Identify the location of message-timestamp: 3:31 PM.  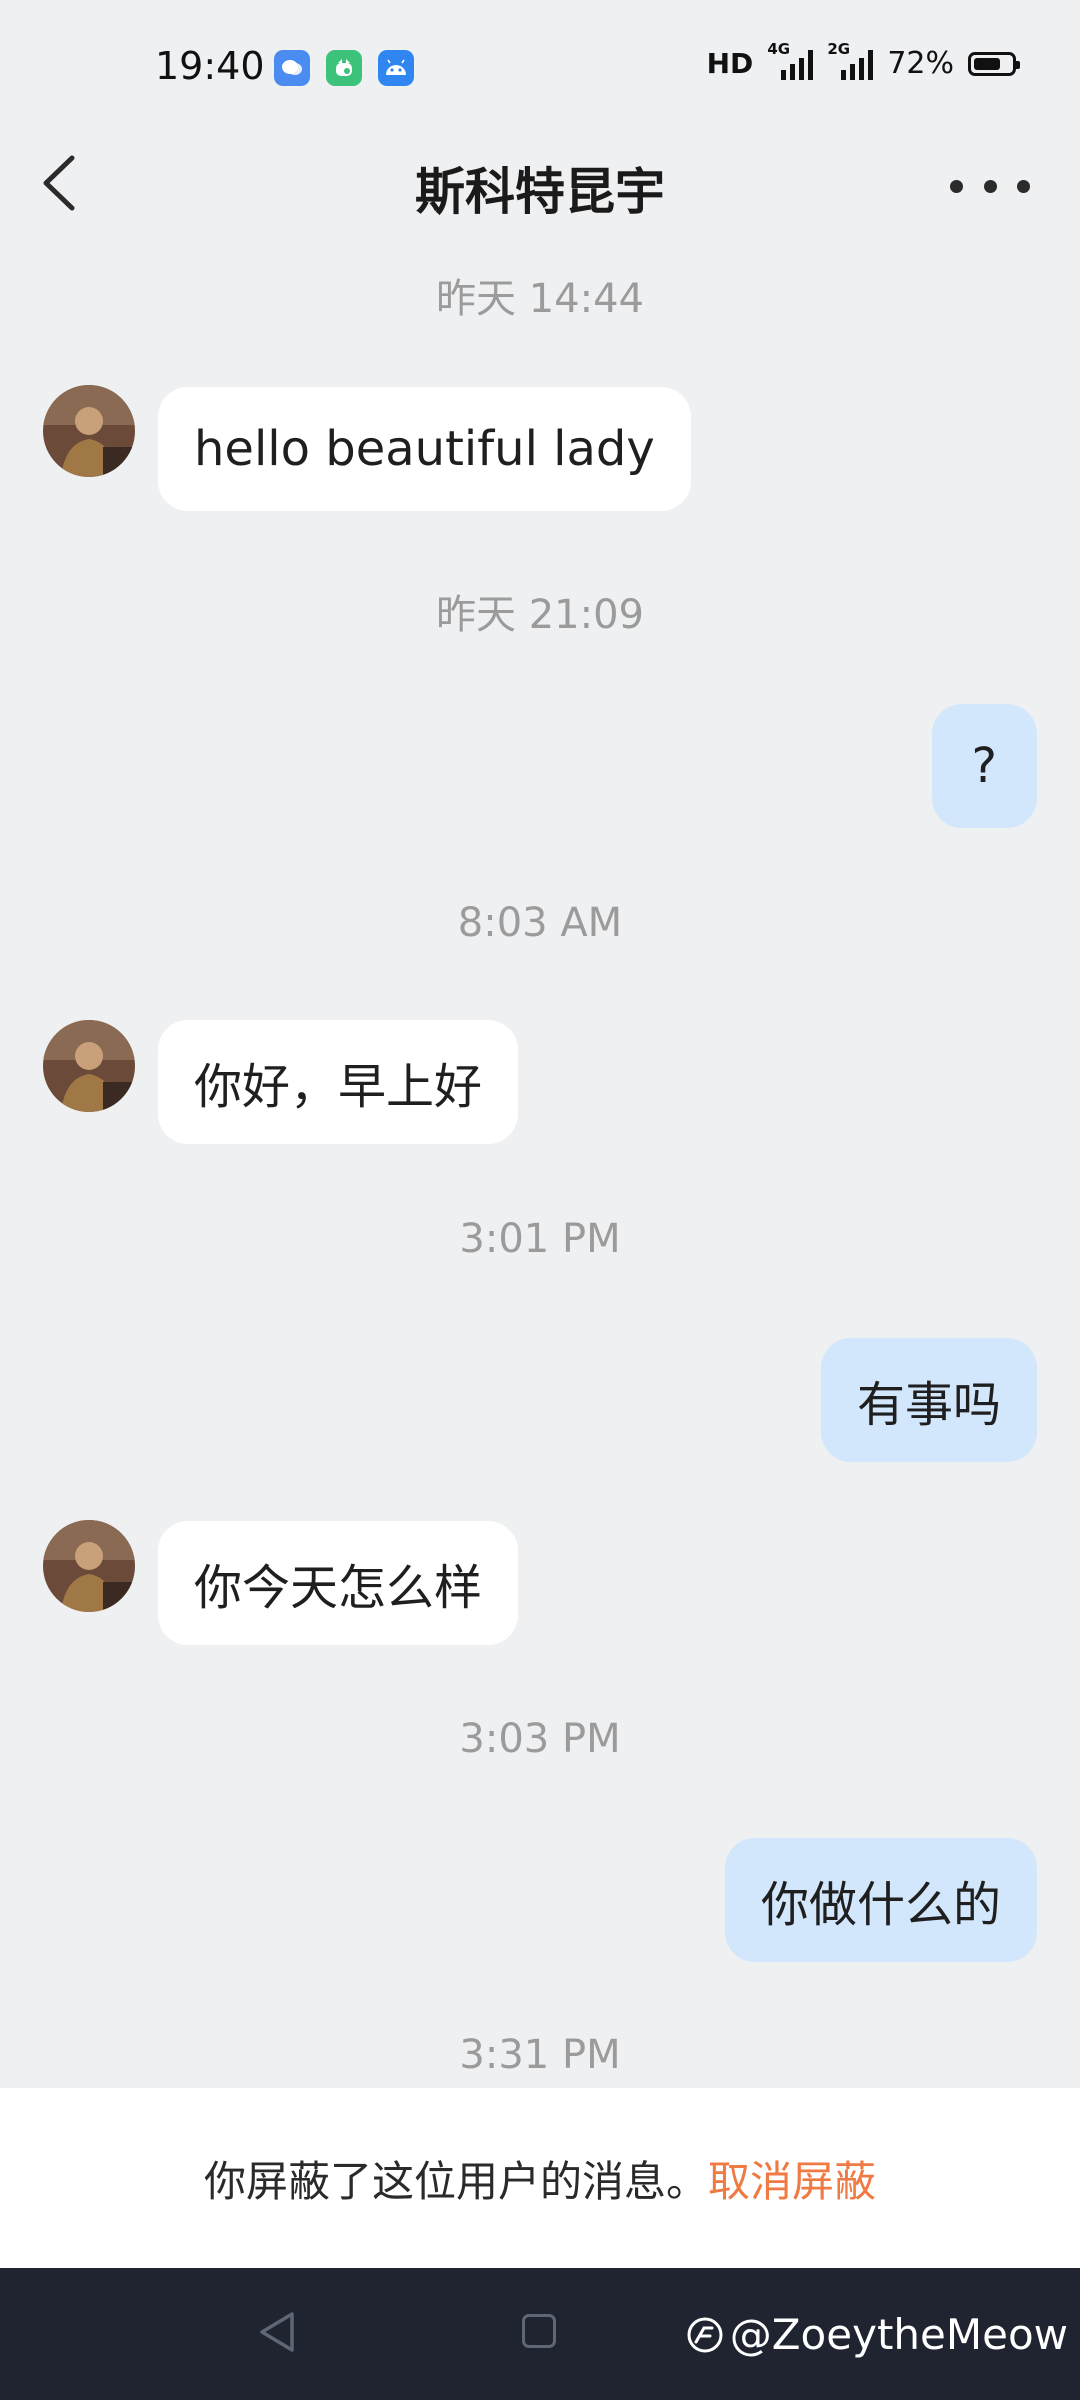
(540, 2055).